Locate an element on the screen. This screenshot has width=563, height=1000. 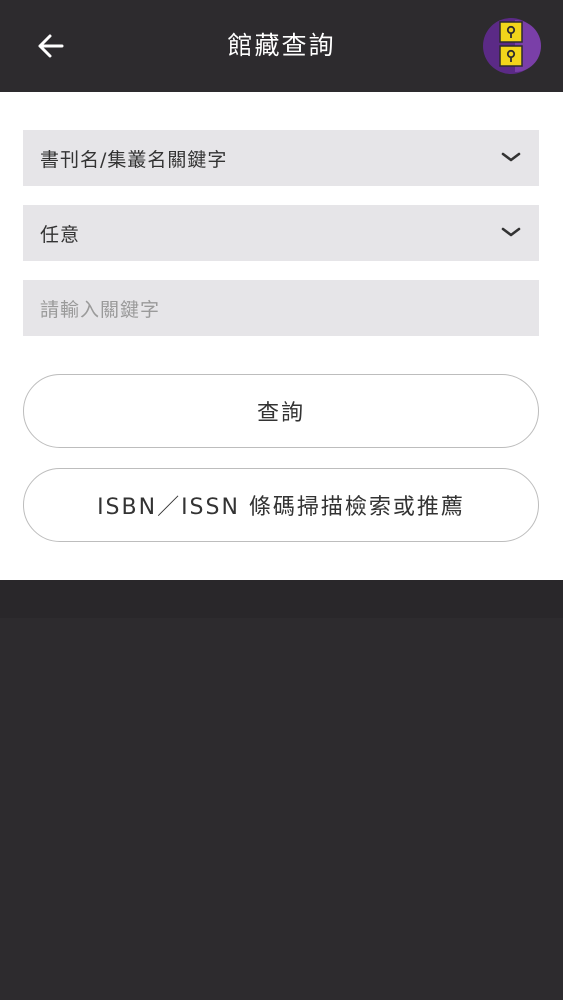
panel-footer-strip is located at coordinates (281, 599).